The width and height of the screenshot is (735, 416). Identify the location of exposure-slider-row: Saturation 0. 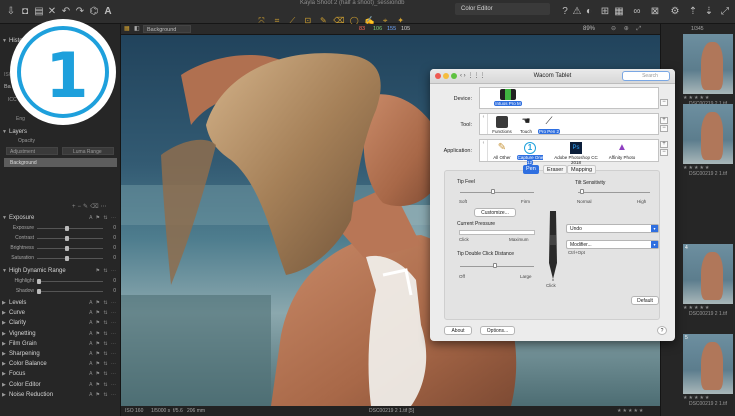
(60, 258).